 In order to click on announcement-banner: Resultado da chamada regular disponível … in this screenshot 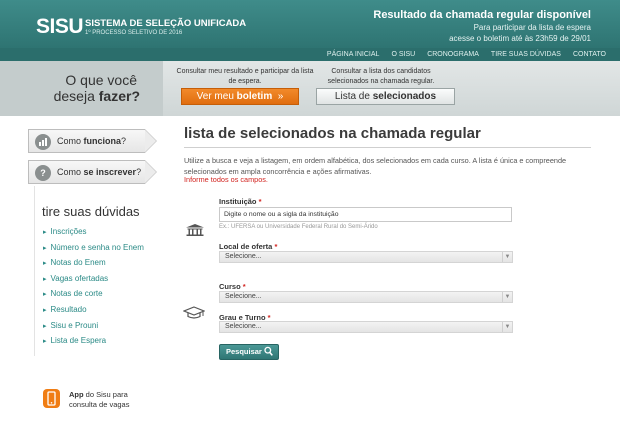, I will do `click(482, 26)`.